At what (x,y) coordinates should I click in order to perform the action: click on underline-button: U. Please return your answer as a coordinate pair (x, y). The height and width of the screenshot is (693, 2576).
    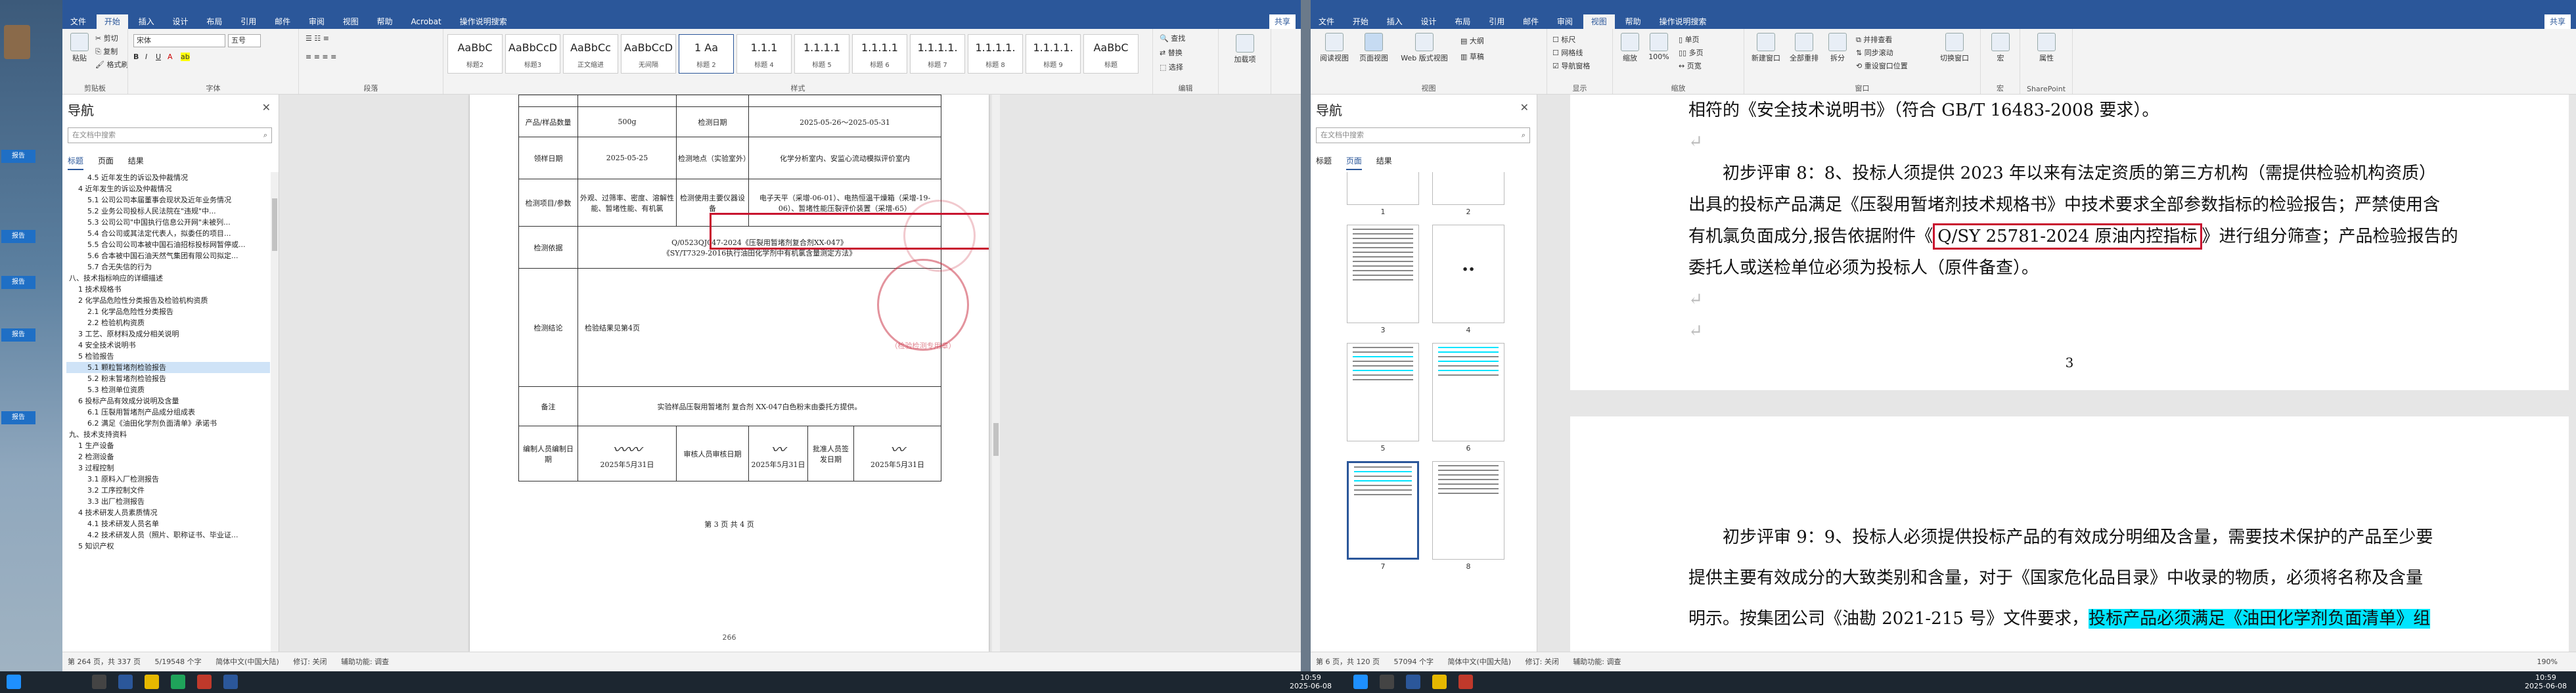
    Looking at the image, I should click on (158, 57).